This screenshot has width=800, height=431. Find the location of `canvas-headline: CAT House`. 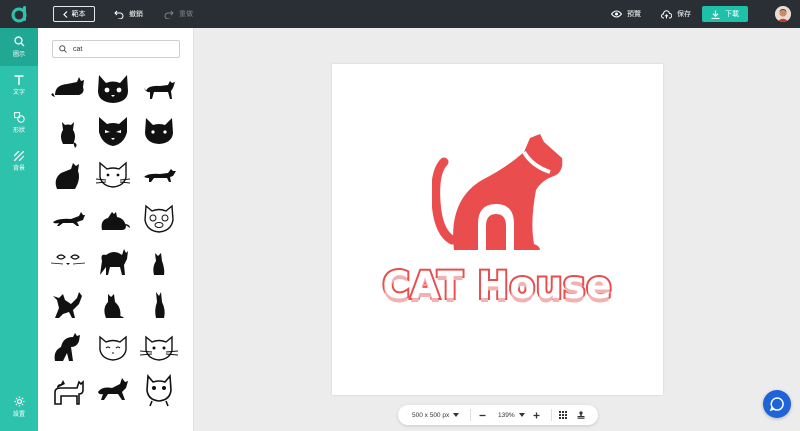

canvas-headline: CAT House is located at coordinates (497, 285).